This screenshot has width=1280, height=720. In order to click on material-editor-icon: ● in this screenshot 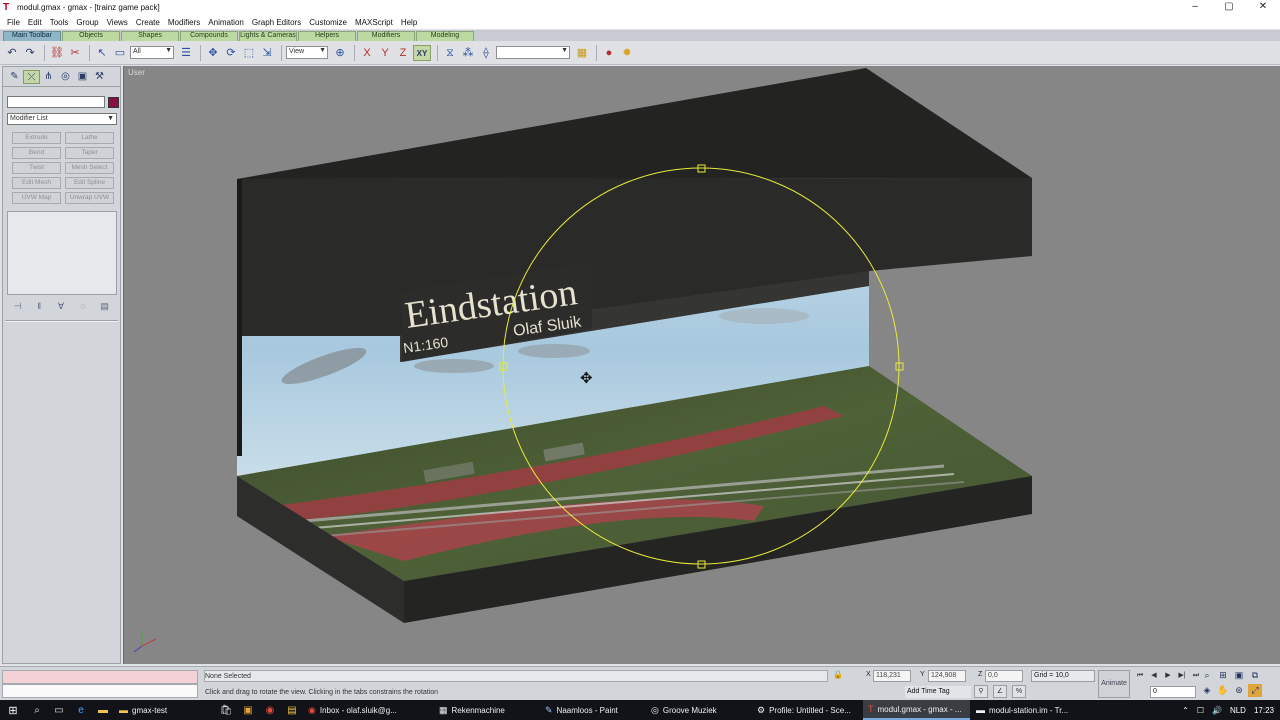, I will do `click(609, 53)`.